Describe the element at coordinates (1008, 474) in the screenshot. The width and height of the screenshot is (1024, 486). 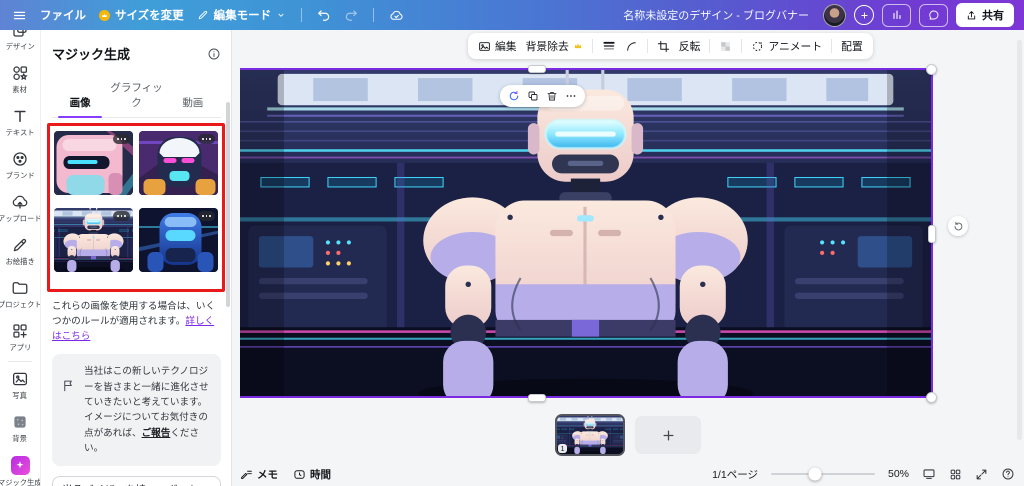
I see `help-icon` at that location.